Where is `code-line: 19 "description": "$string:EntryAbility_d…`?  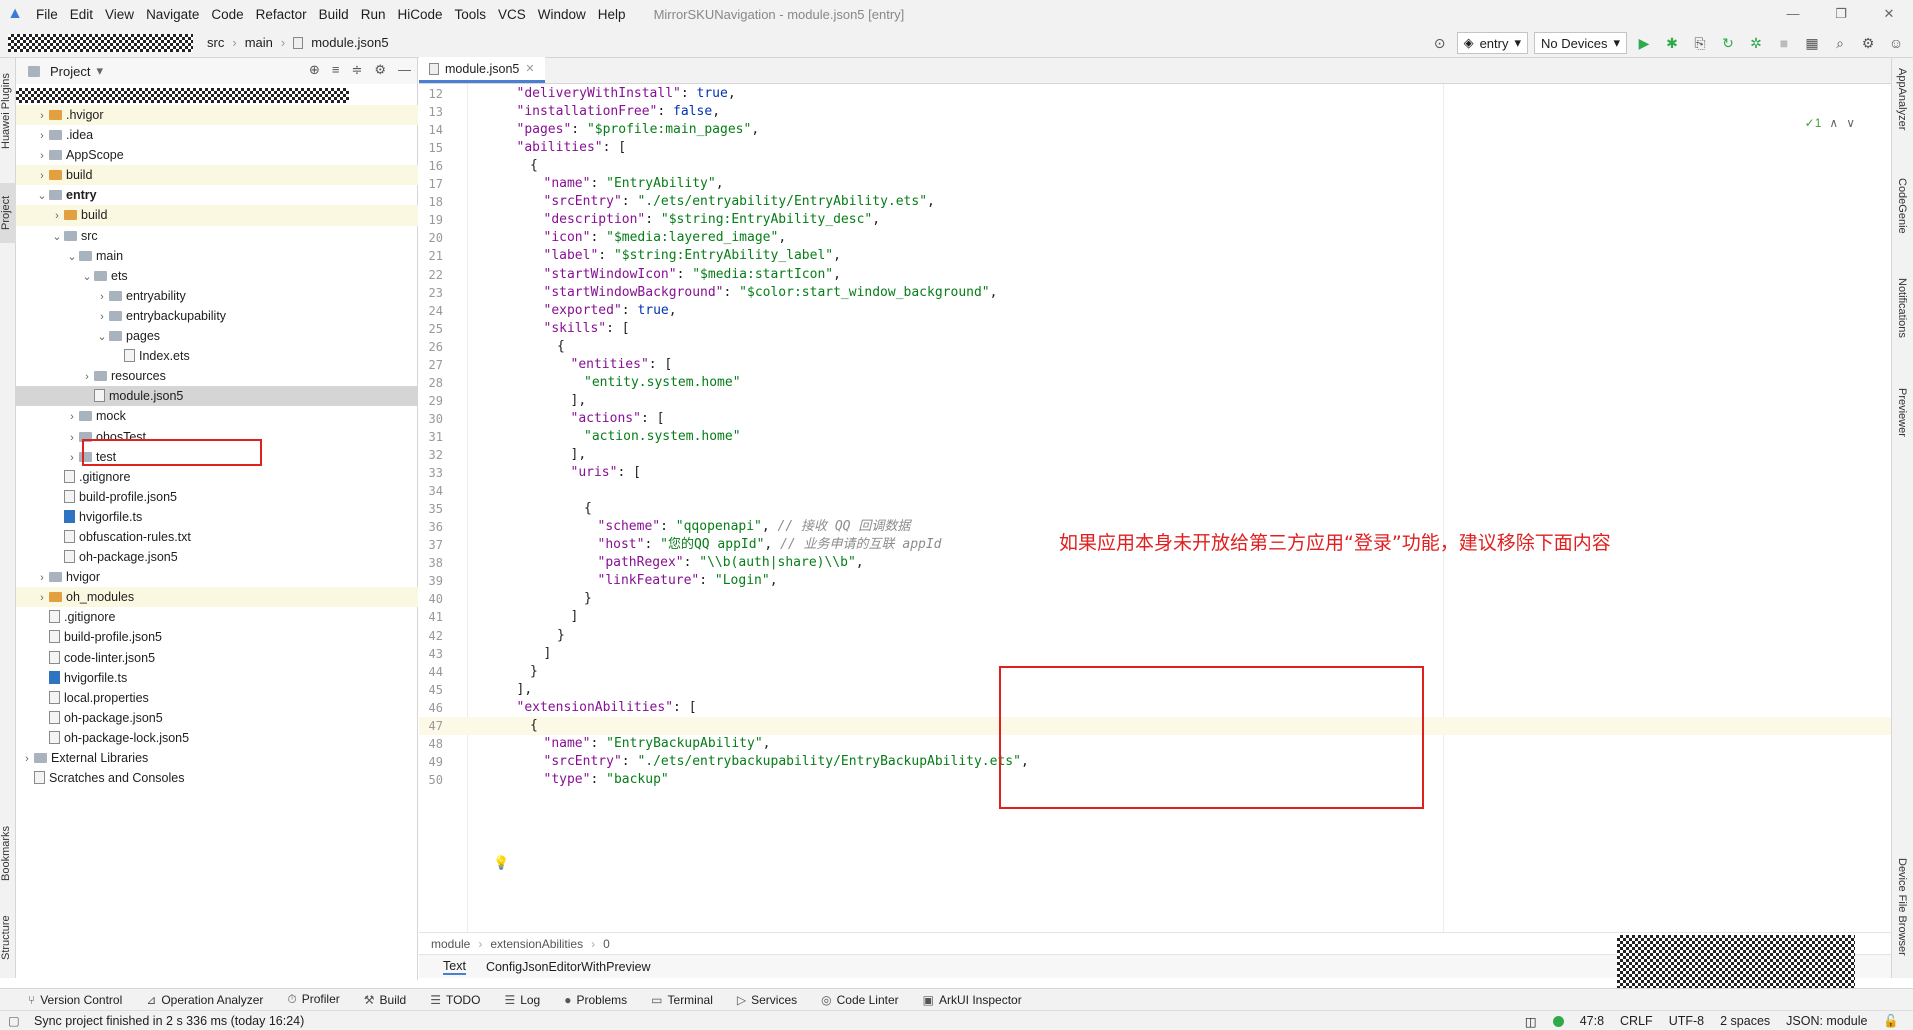 code-line: 19 "description": "$string:EntryAbility_d… is located at coordinates (1155, 220).